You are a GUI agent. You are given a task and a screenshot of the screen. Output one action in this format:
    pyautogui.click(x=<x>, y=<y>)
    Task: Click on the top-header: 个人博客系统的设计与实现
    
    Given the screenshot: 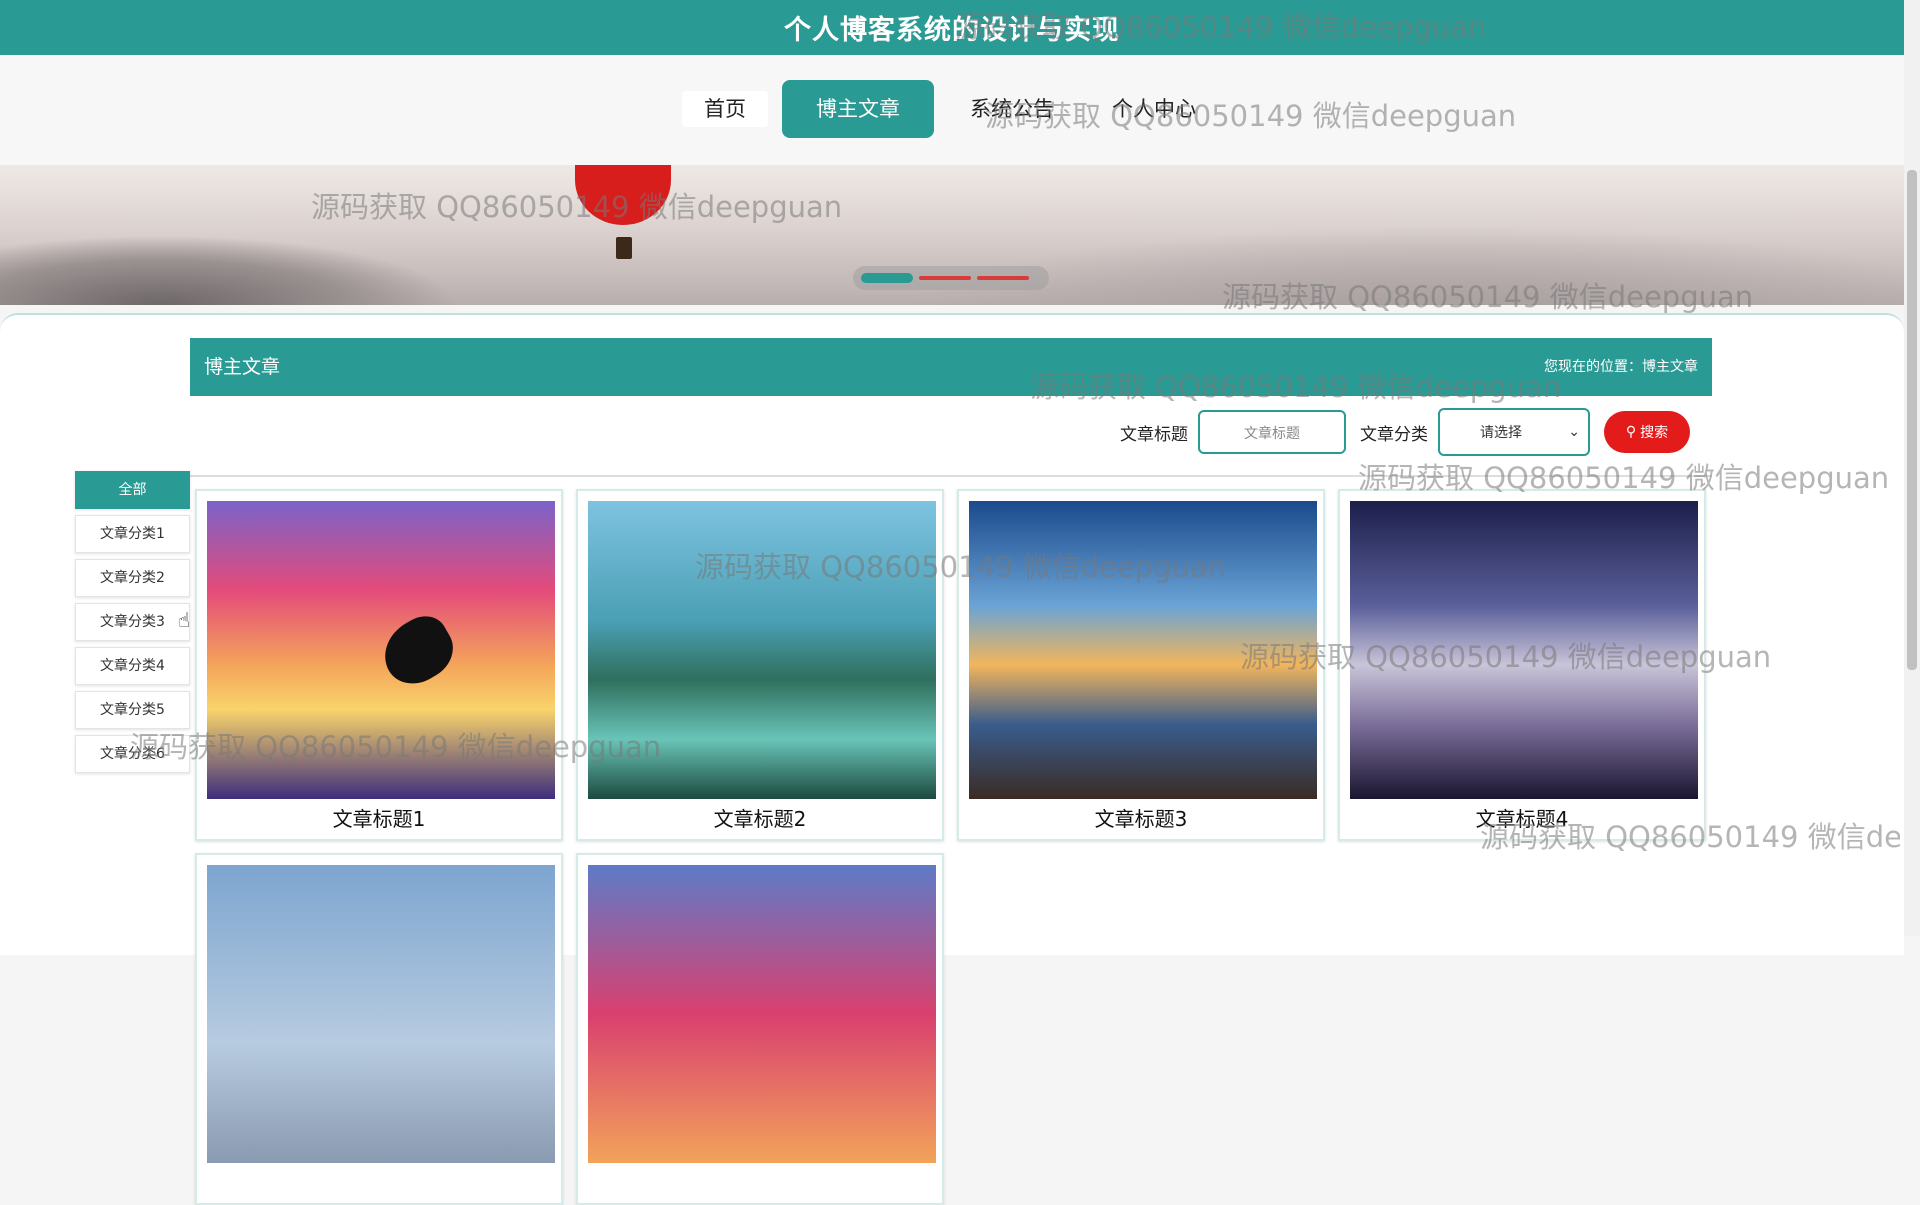 What is the action you would take?
    pyautogui.click(x=952, y=27)
    